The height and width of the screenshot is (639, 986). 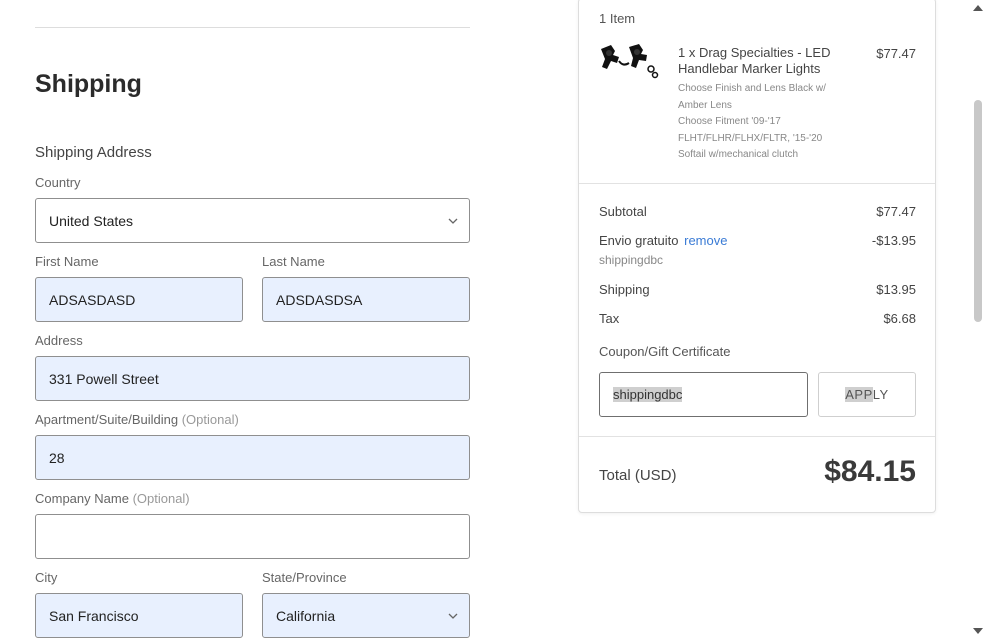 I want to click on tax-label: Tax, so click(x=609, y=318).